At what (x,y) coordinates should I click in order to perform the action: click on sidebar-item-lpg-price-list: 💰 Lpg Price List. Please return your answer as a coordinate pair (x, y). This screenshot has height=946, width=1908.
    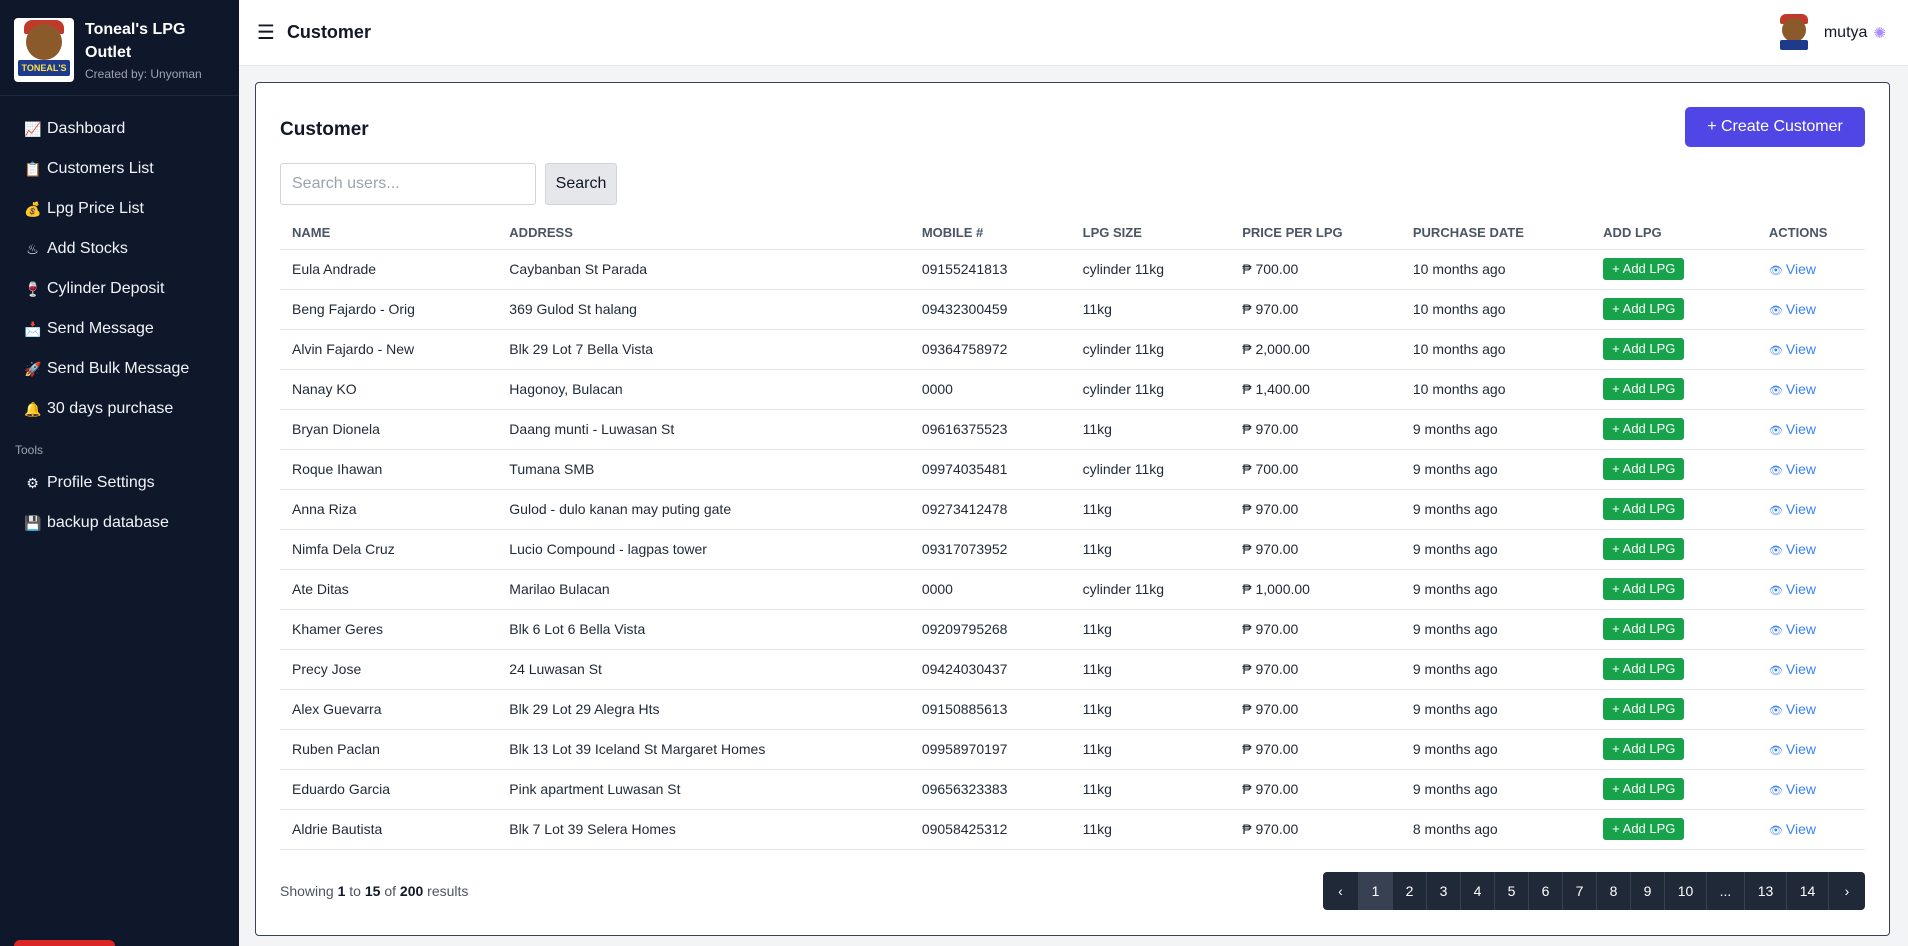
    Looking at the image, I should click on (119, 209).